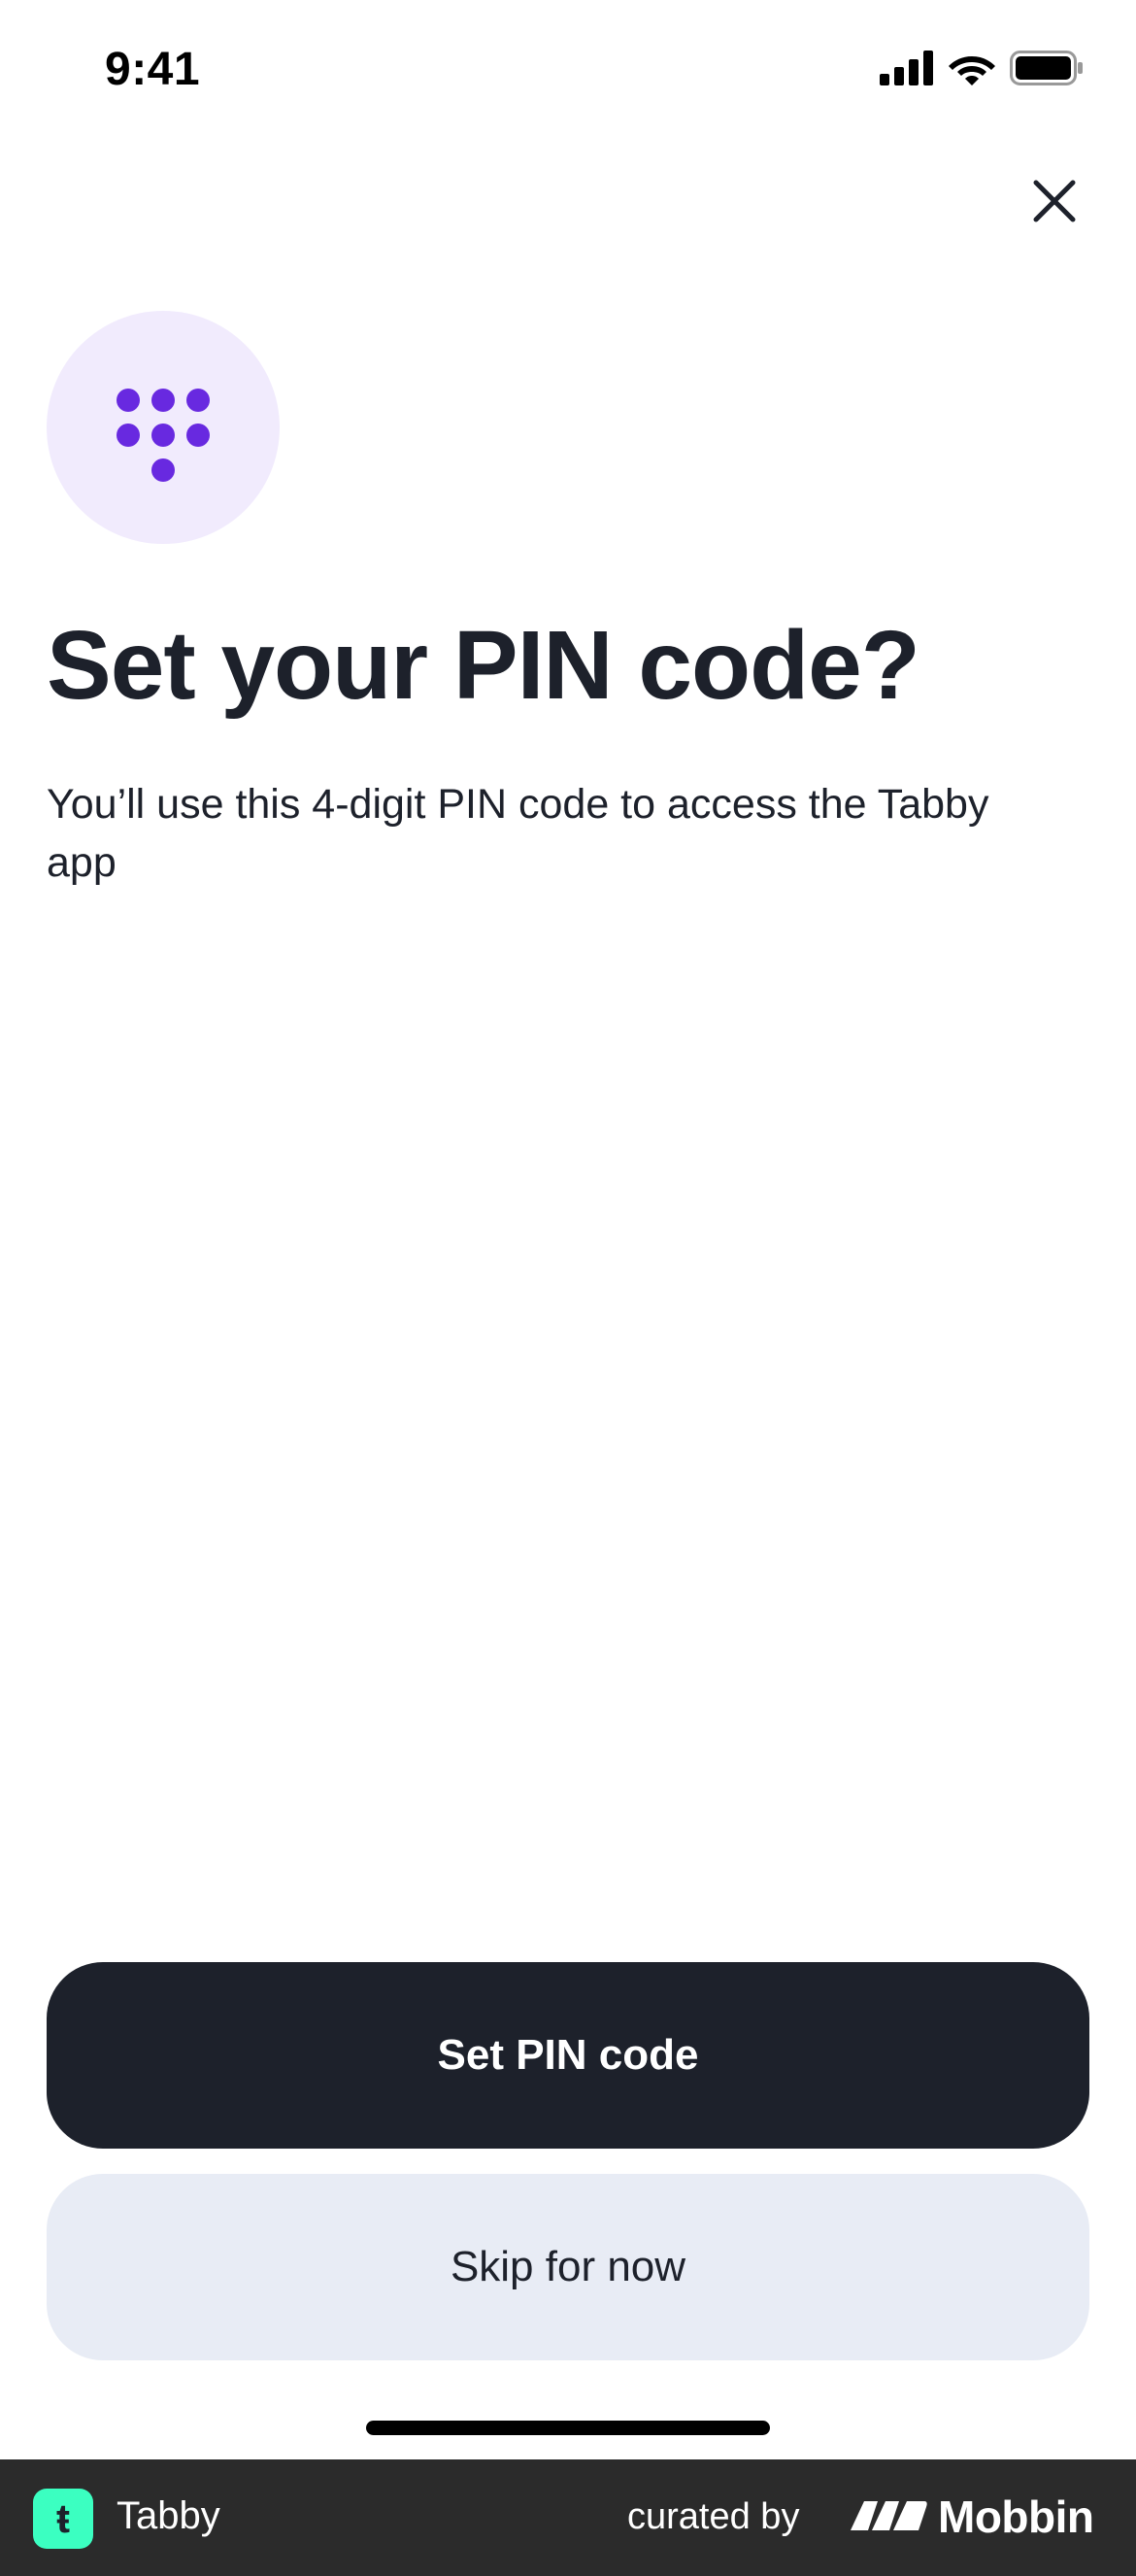 This screenshot has width=1136, height=2576. What do you see at coordinates (568, 2428) in the screenshot?
I see `home-indicator` at bounding box center [568, 2428].